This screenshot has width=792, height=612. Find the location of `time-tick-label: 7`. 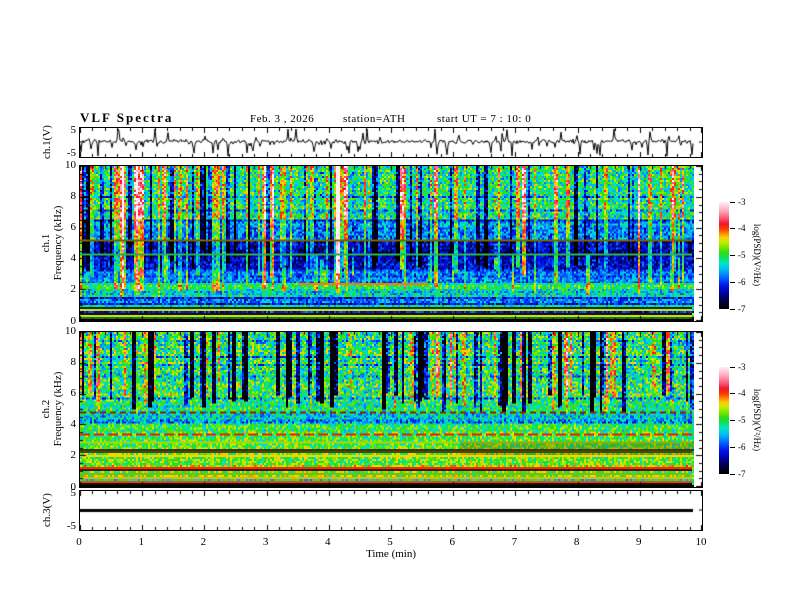

time-tick-label: 7 is located at coordinates (514, 542).